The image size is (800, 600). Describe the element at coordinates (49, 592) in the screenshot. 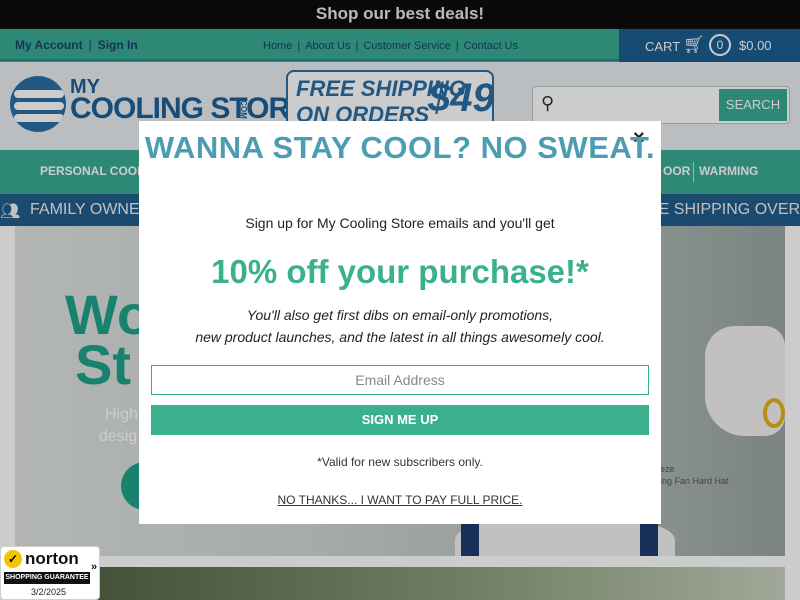

I see `norton-date: 3/2/2025` at that location.